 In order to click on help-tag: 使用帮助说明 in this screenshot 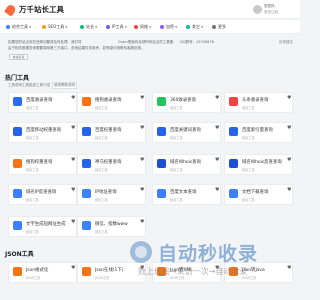, I will do `click(64, 85)`.